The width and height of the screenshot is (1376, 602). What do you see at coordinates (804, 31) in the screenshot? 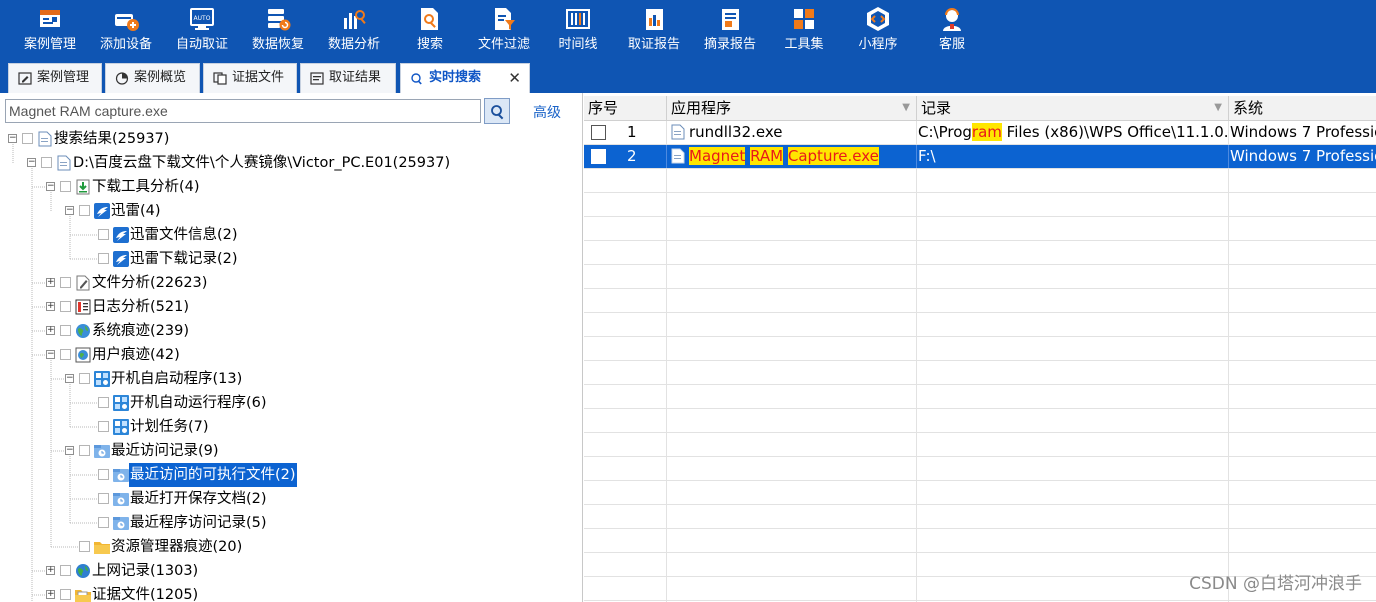
I see `toolset-button: 工具集` at bounding box center [804, 31].